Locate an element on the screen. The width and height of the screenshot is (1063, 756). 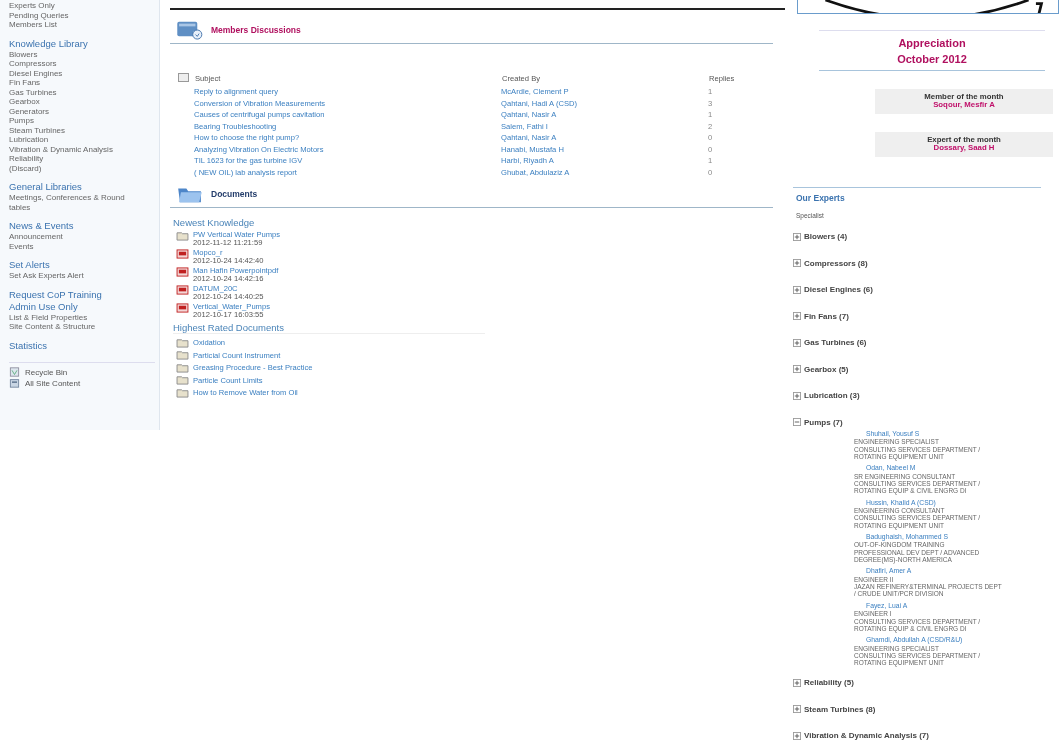
nav-link: Set Ask Experts Alert is located at coordinates (71, 276).